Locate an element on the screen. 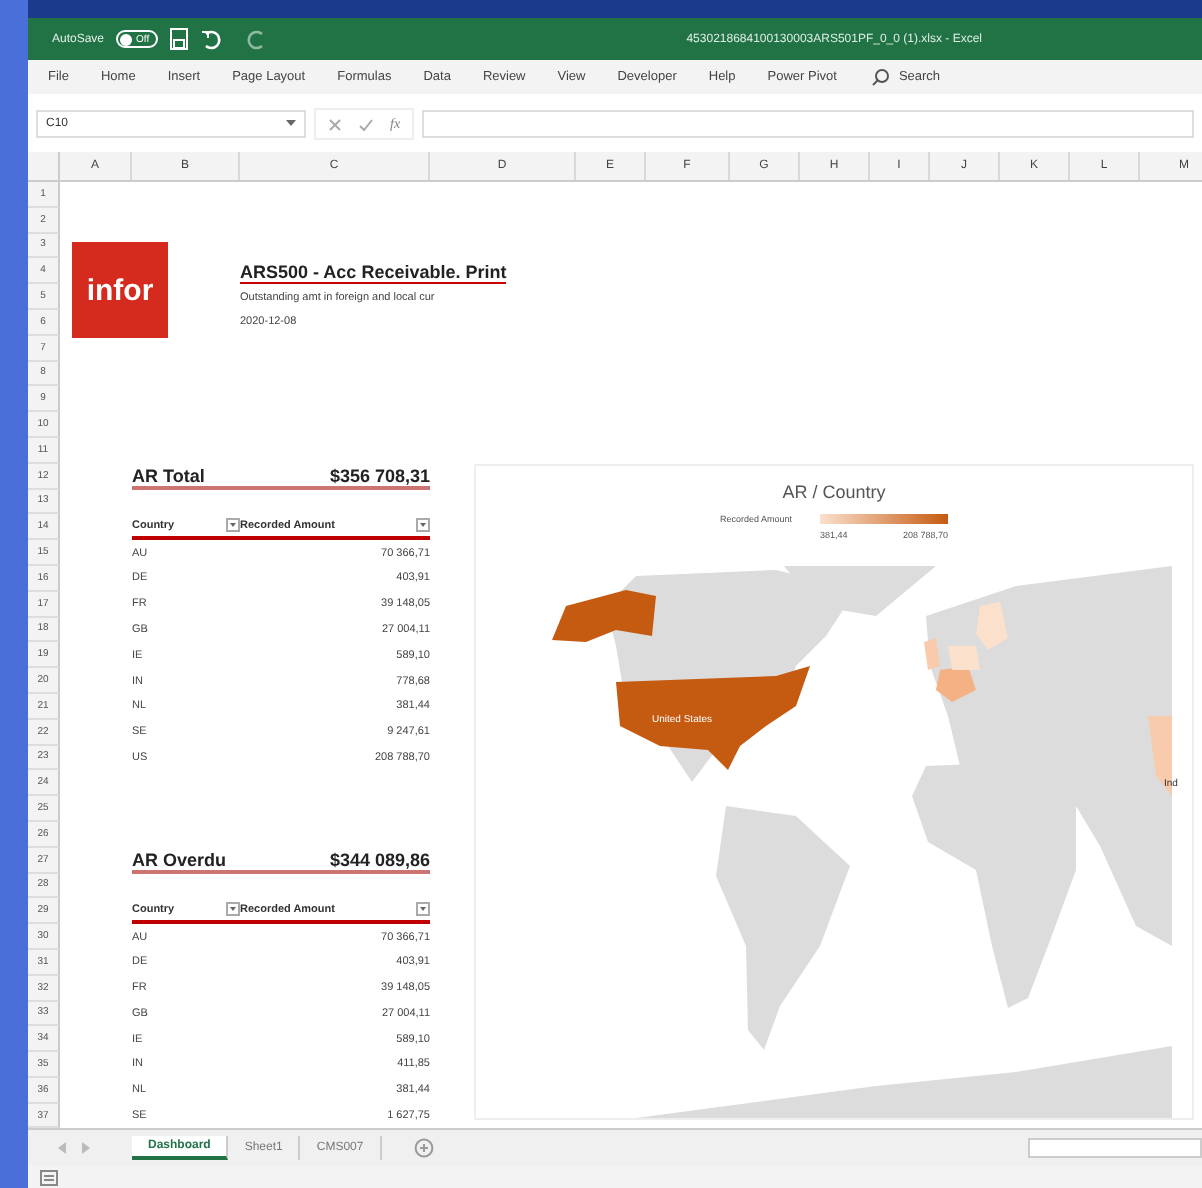 This screenshot has width=1202, height=1188. table-total: $356 708,31 is located at coordinates (378, 476).